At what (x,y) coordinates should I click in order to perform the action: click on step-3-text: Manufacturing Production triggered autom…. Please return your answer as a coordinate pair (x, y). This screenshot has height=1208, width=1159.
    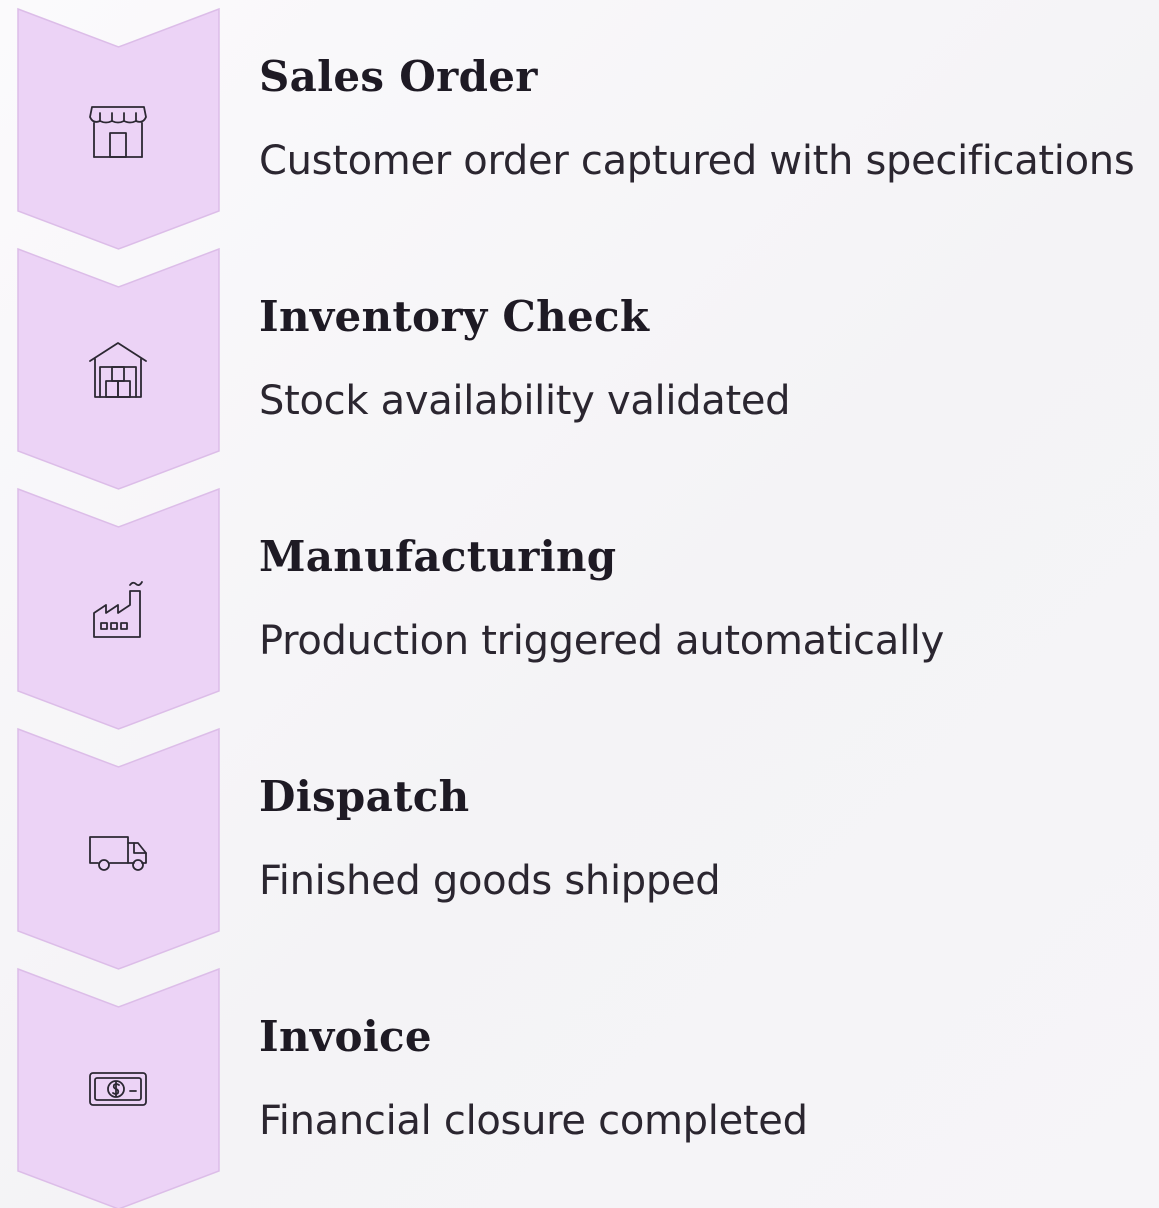
    Looking at the image, I should click on (704, 598).